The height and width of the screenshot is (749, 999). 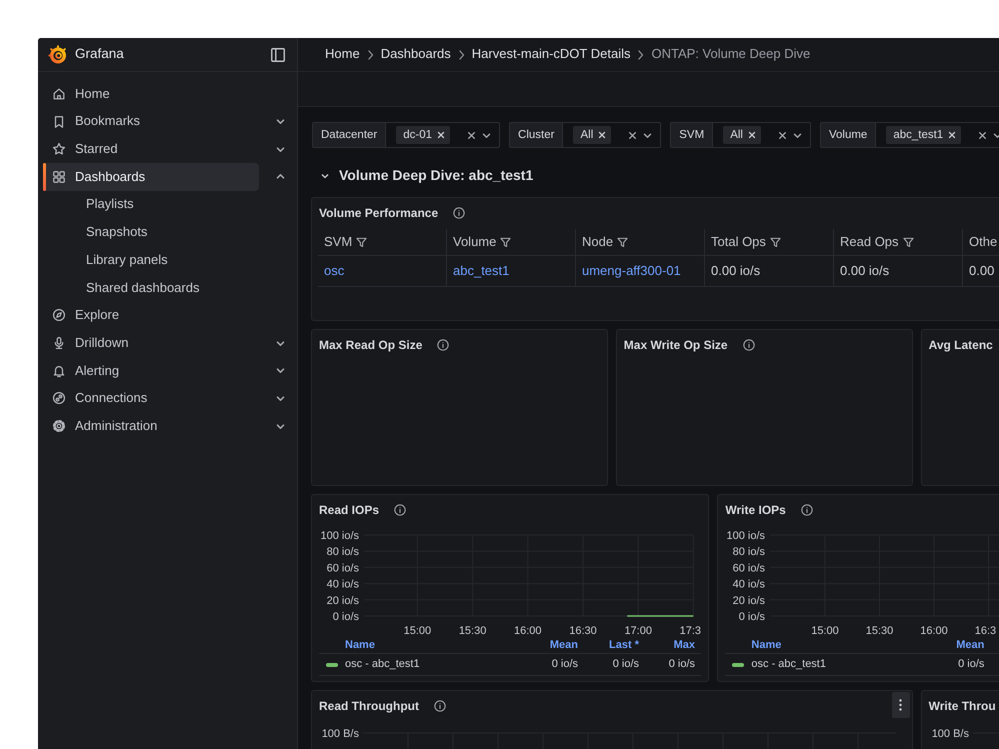 I want to click on nav-subitem: Library panels, so click(x=151, y=260).